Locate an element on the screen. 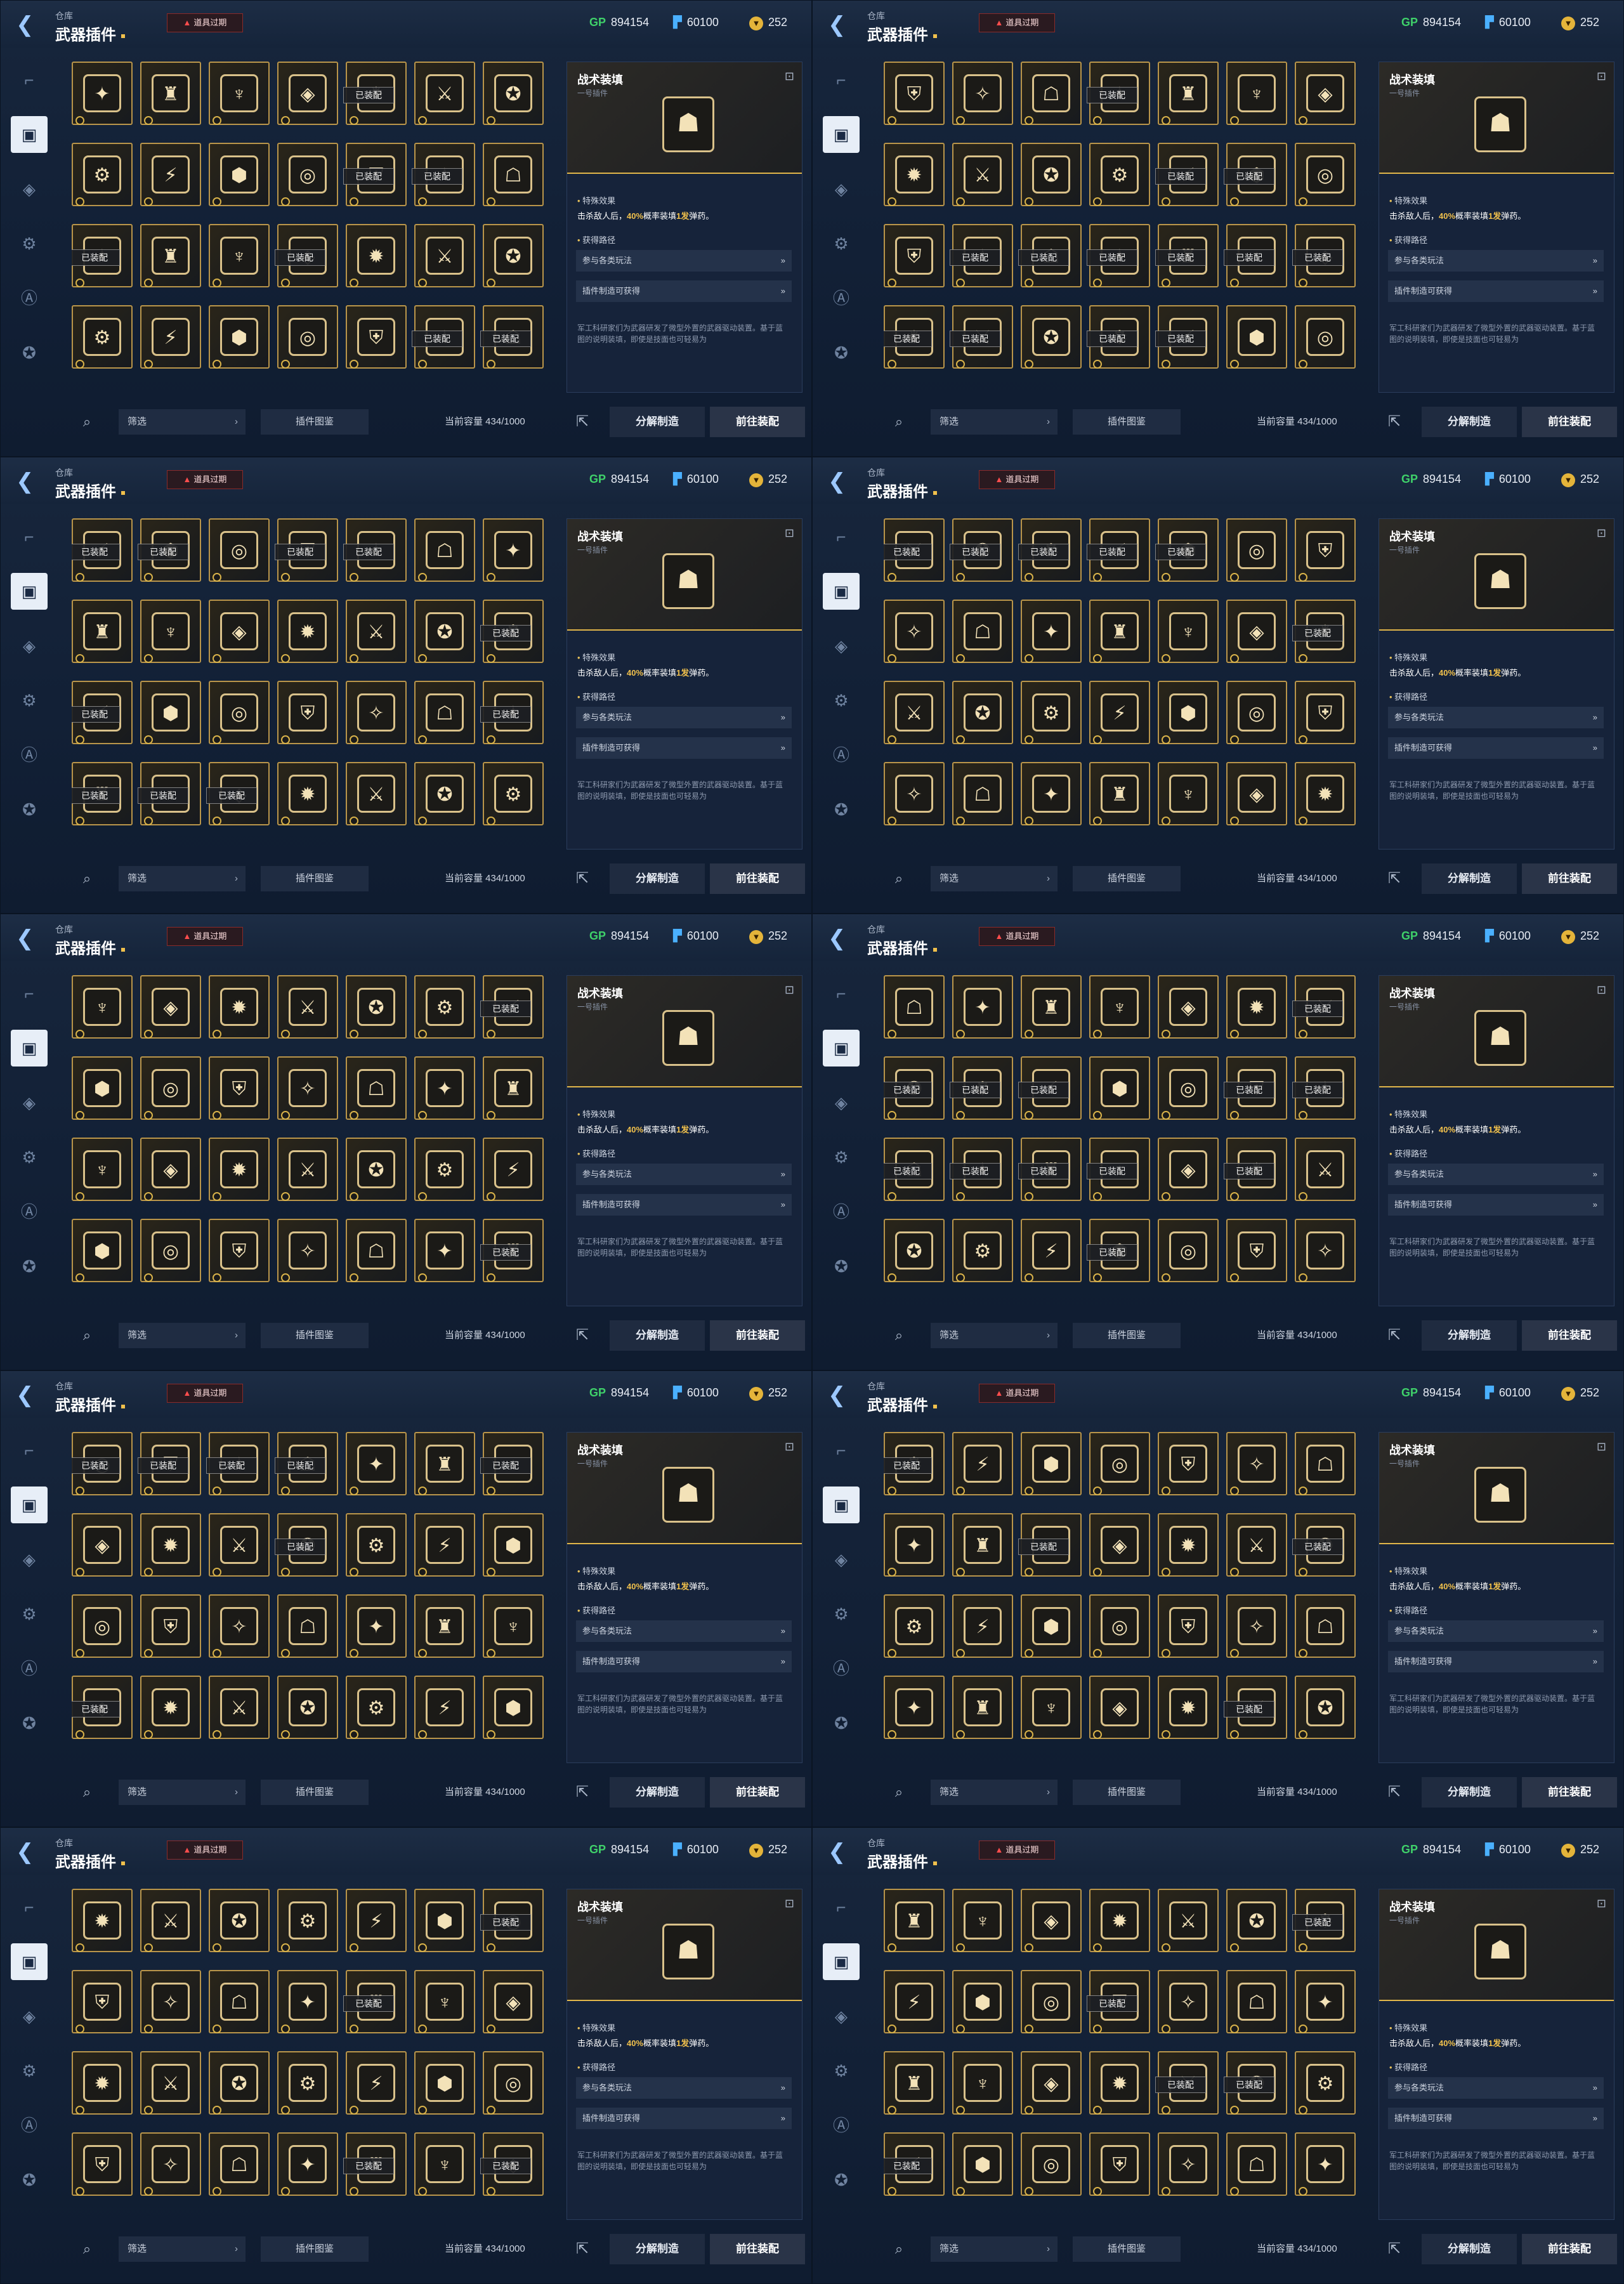  plugin-icon: ▣ is located at coordinates (842, 1961).